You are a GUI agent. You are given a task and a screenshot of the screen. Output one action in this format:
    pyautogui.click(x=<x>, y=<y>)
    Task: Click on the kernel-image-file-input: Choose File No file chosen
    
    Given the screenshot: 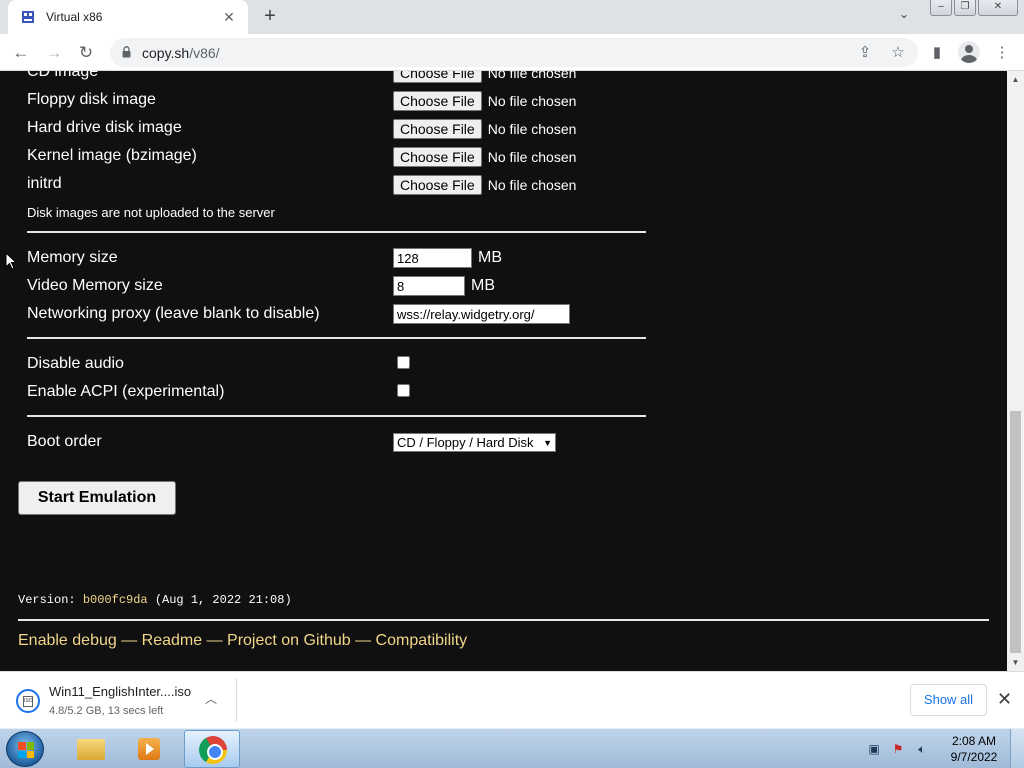 What is the action you would take?
    pyautogui.click(x=484, y=157)
    